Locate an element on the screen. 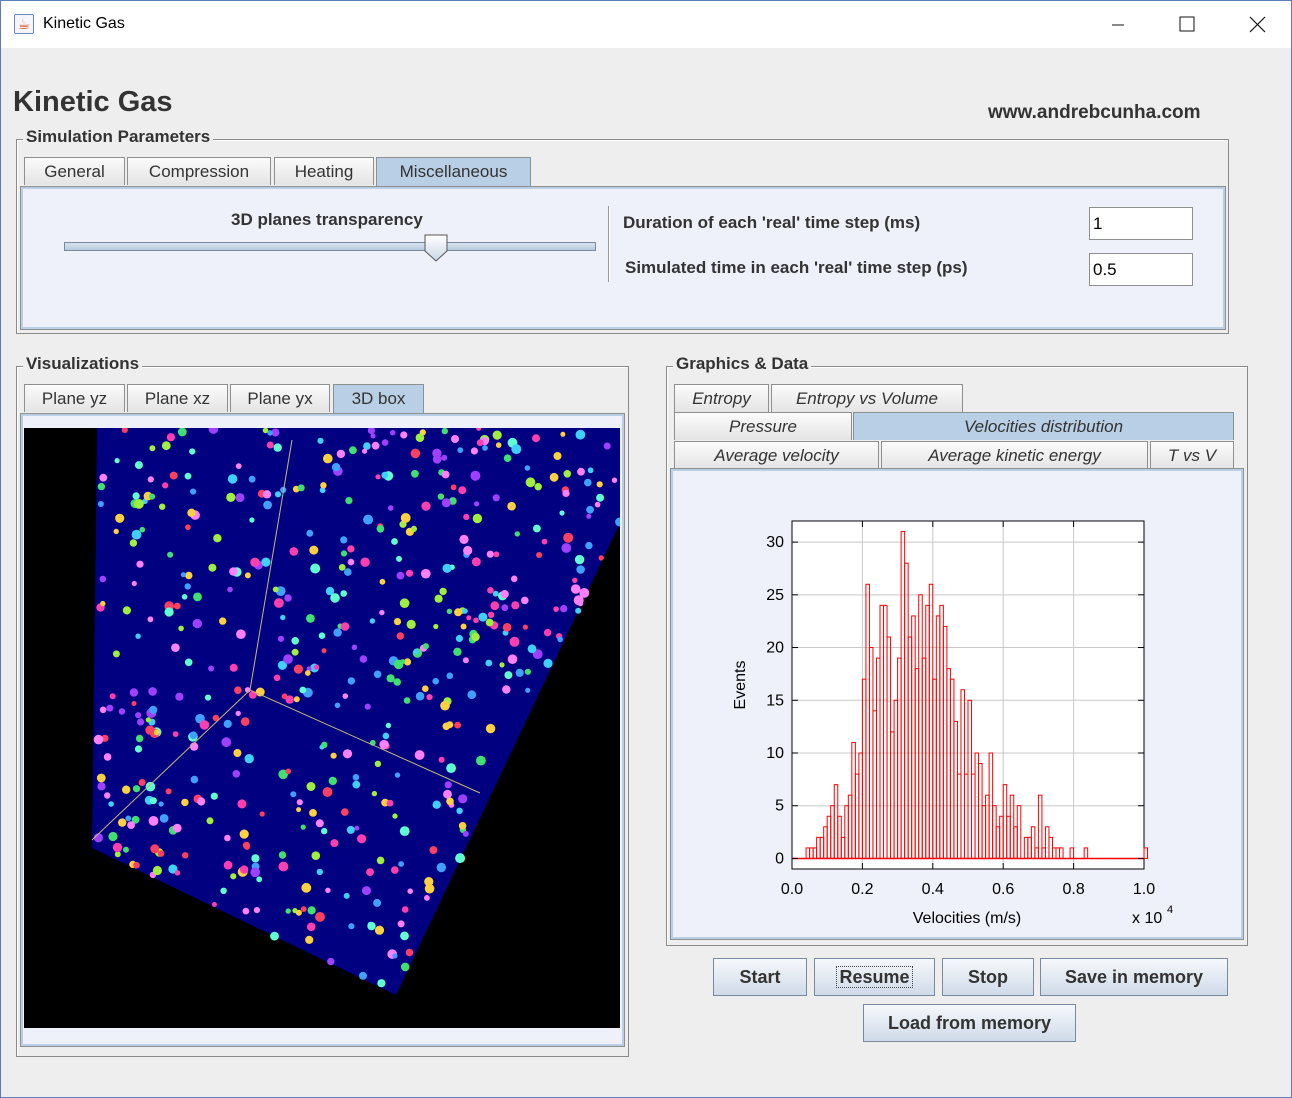  close-icon is located at coordinates (1257, 24).